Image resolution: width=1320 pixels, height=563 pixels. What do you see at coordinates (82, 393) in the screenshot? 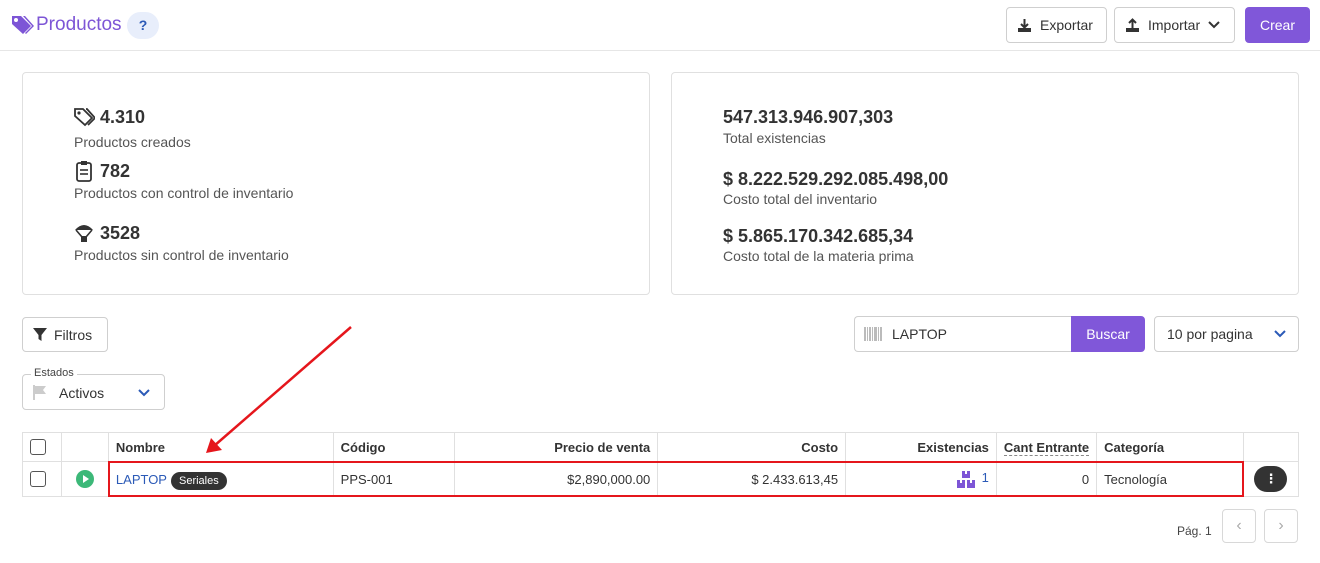
I see `status-value: Activos` at bounding box center [82, 393].